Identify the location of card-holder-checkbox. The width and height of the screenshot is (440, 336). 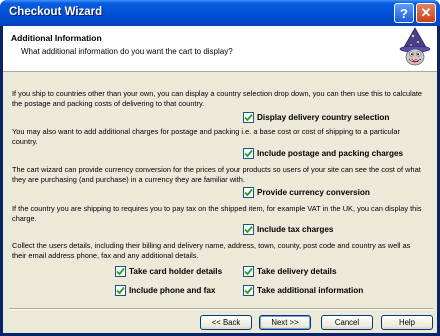
(120, 271).